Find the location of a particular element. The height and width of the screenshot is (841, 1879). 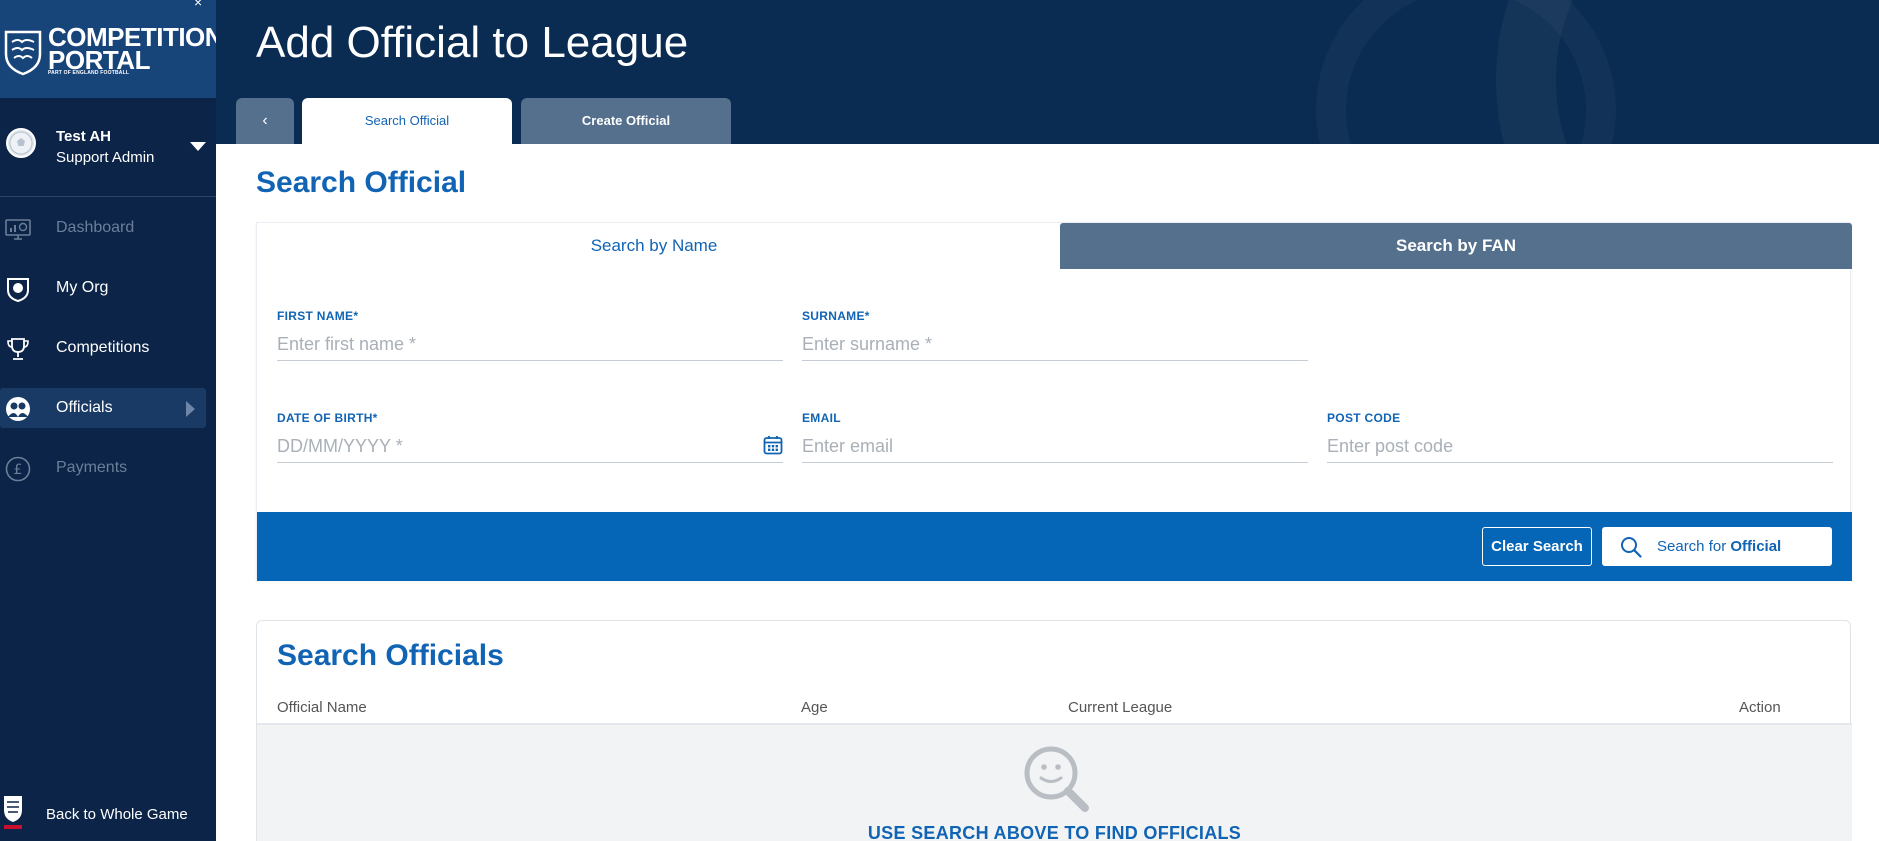

post-code-label: POST CODE is located at coordinates (1364, 418).